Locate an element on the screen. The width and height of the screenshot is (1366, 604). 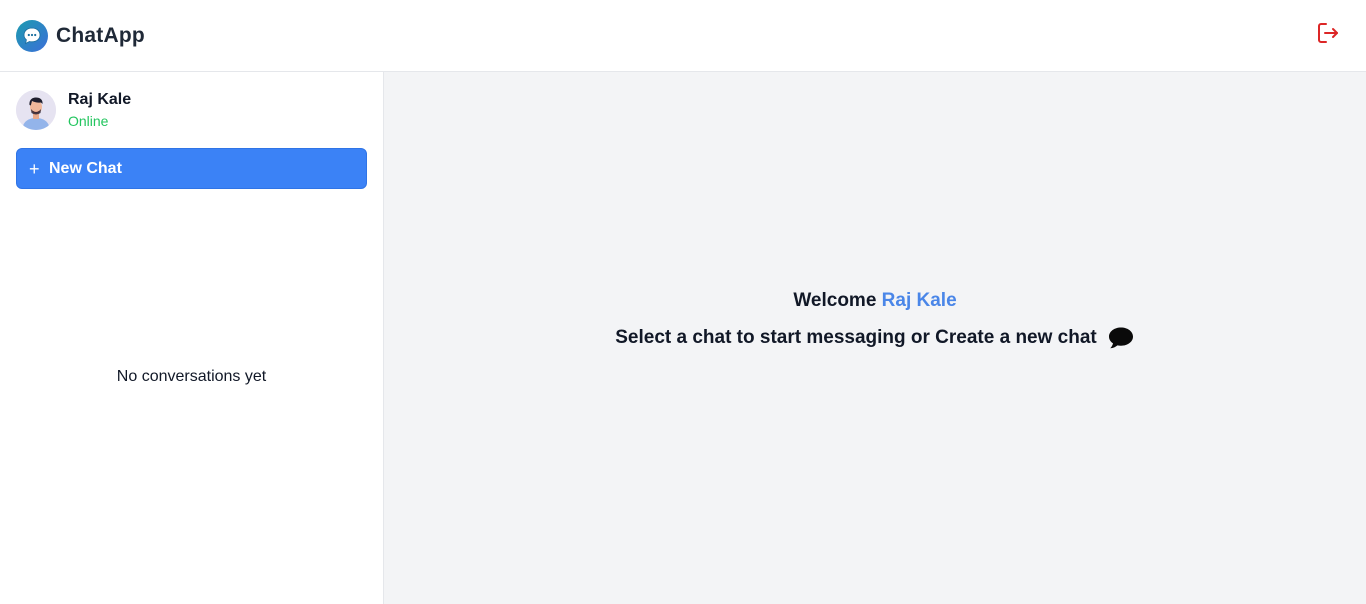
user-status: Online is located at coordinates (88, 121).